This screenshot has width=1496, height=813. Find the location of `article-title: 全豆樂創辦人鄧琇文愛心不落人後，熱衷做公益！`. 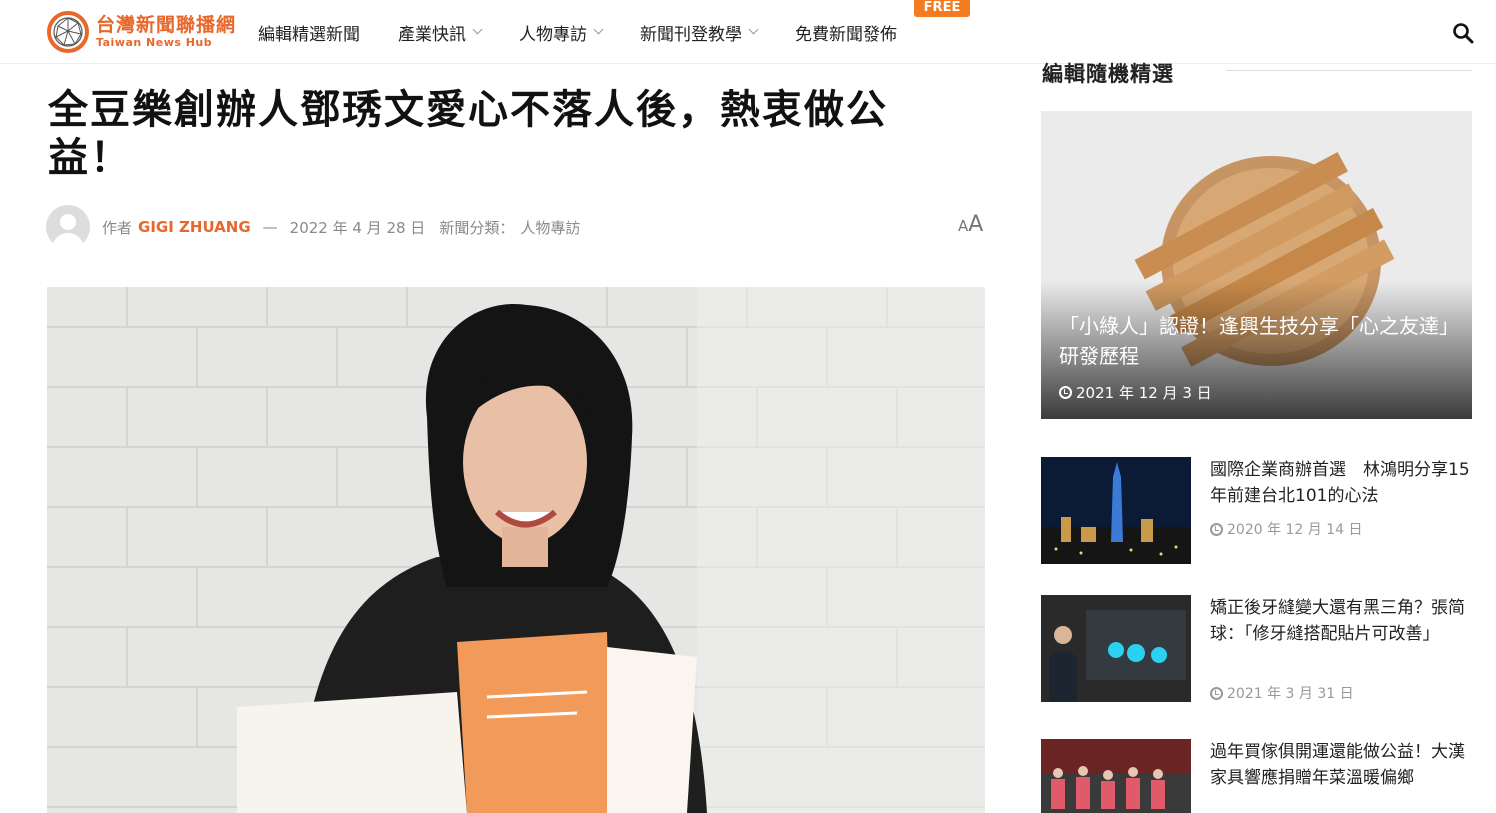

article-title: 全豆樂創辦人鄧琇文愛心不落人後，熱衷做公益！ is located at coordinates (468, 134).